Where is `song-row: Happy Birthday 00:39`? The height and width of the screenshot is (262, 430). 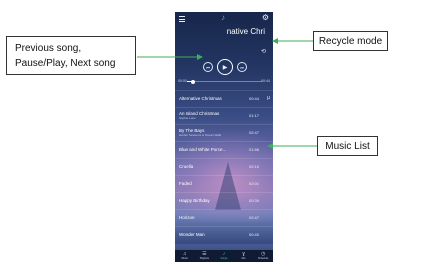 song-row: Happy Birthday 00:39 is located at coordinates (224, 200).